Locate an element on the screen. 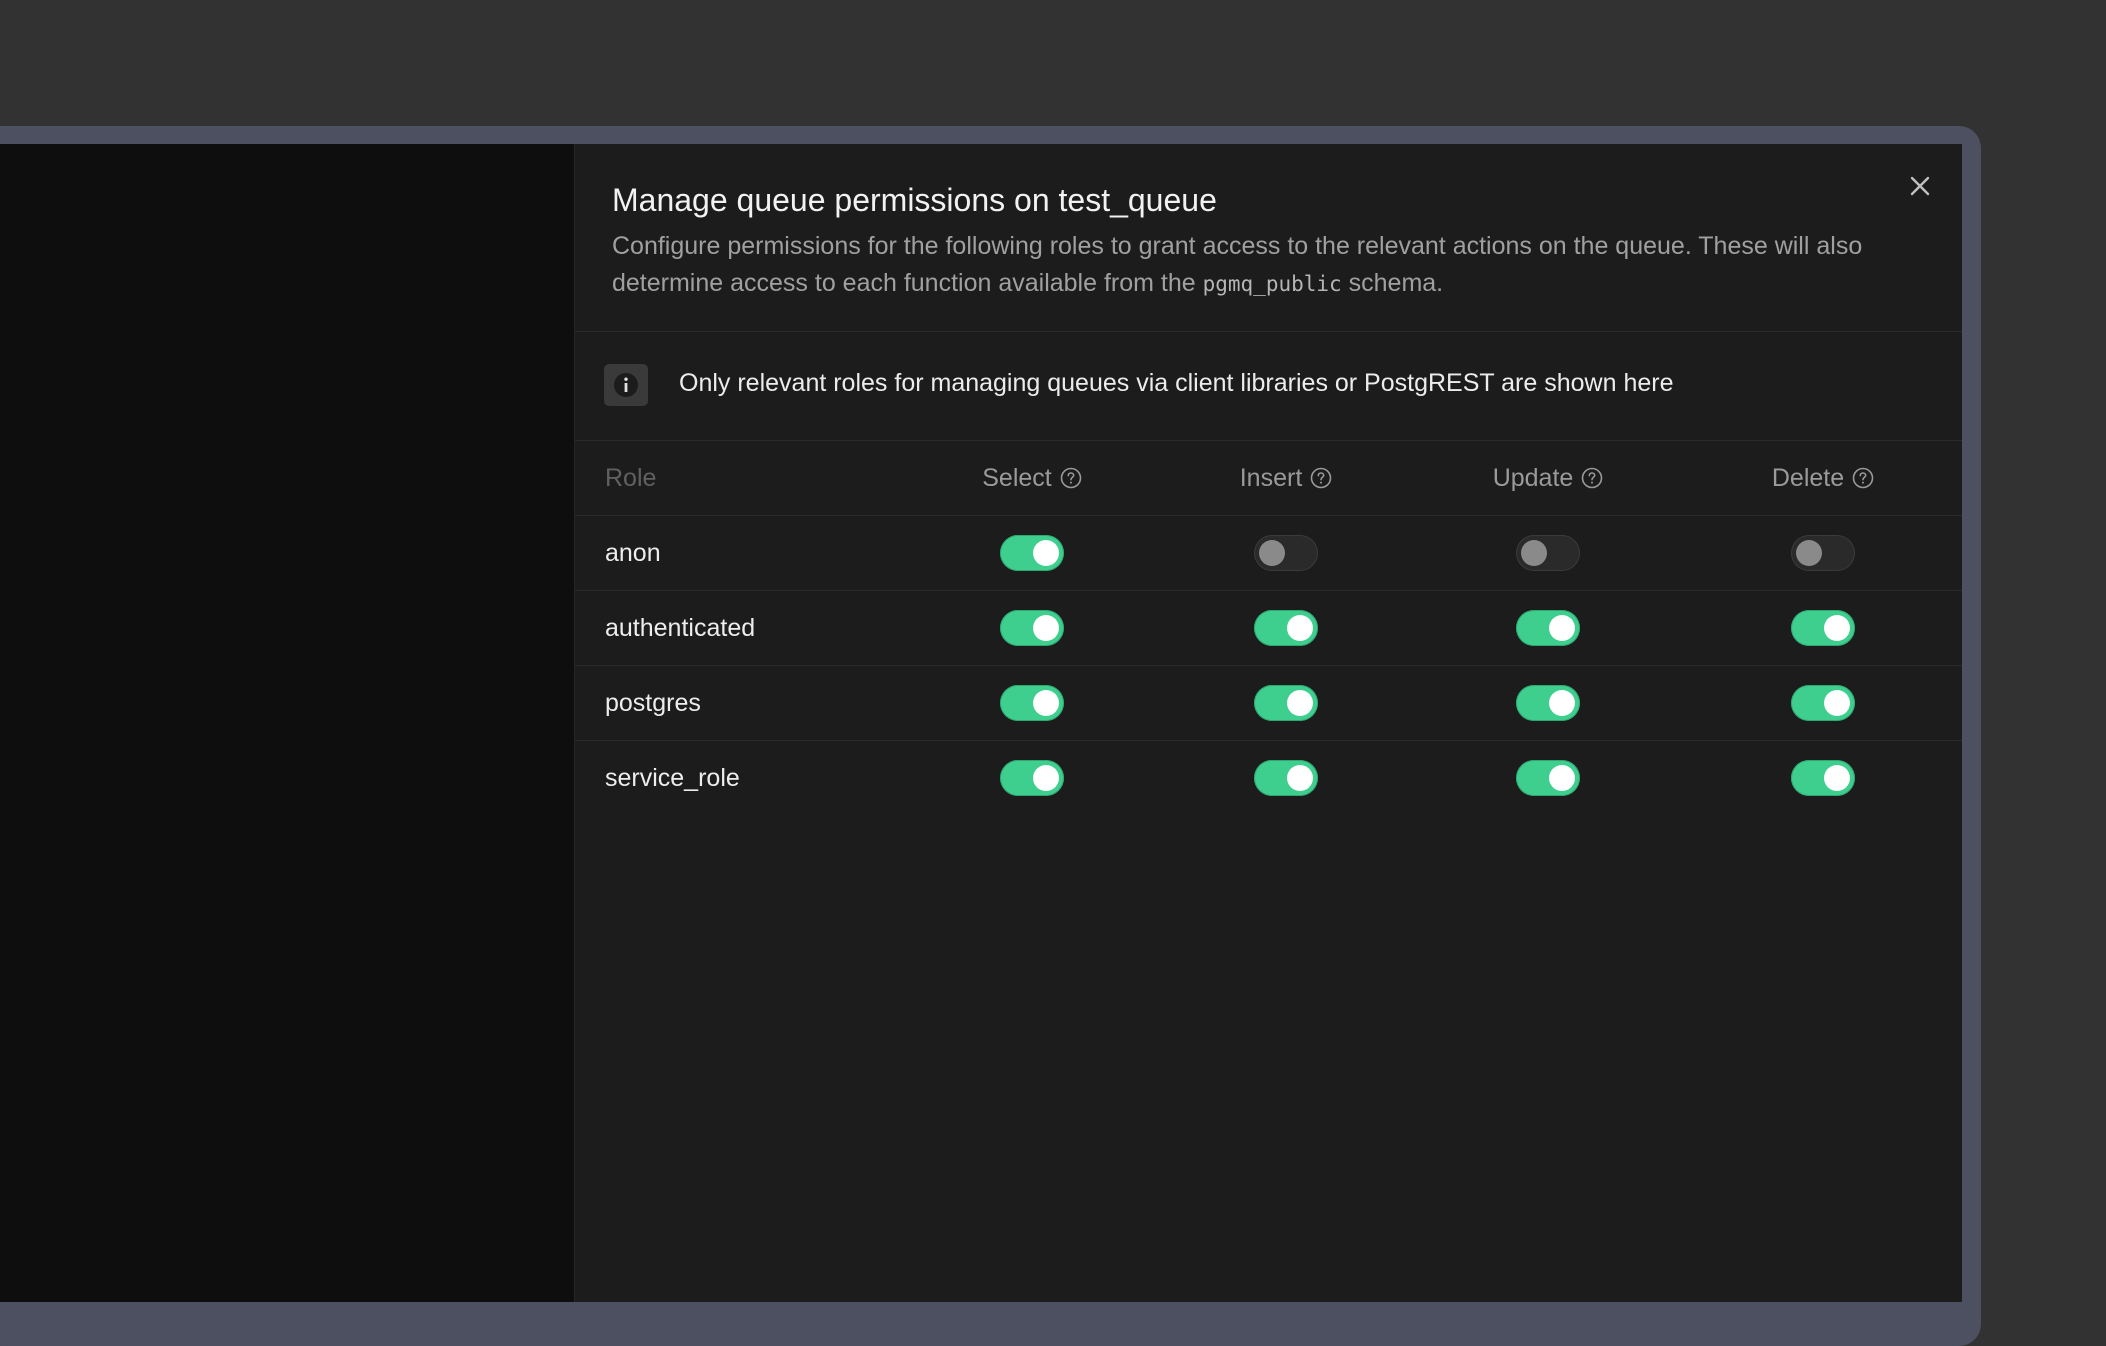 The image size is (2106, 1346). table-row: postgres is located at coordinates (1268, 703).